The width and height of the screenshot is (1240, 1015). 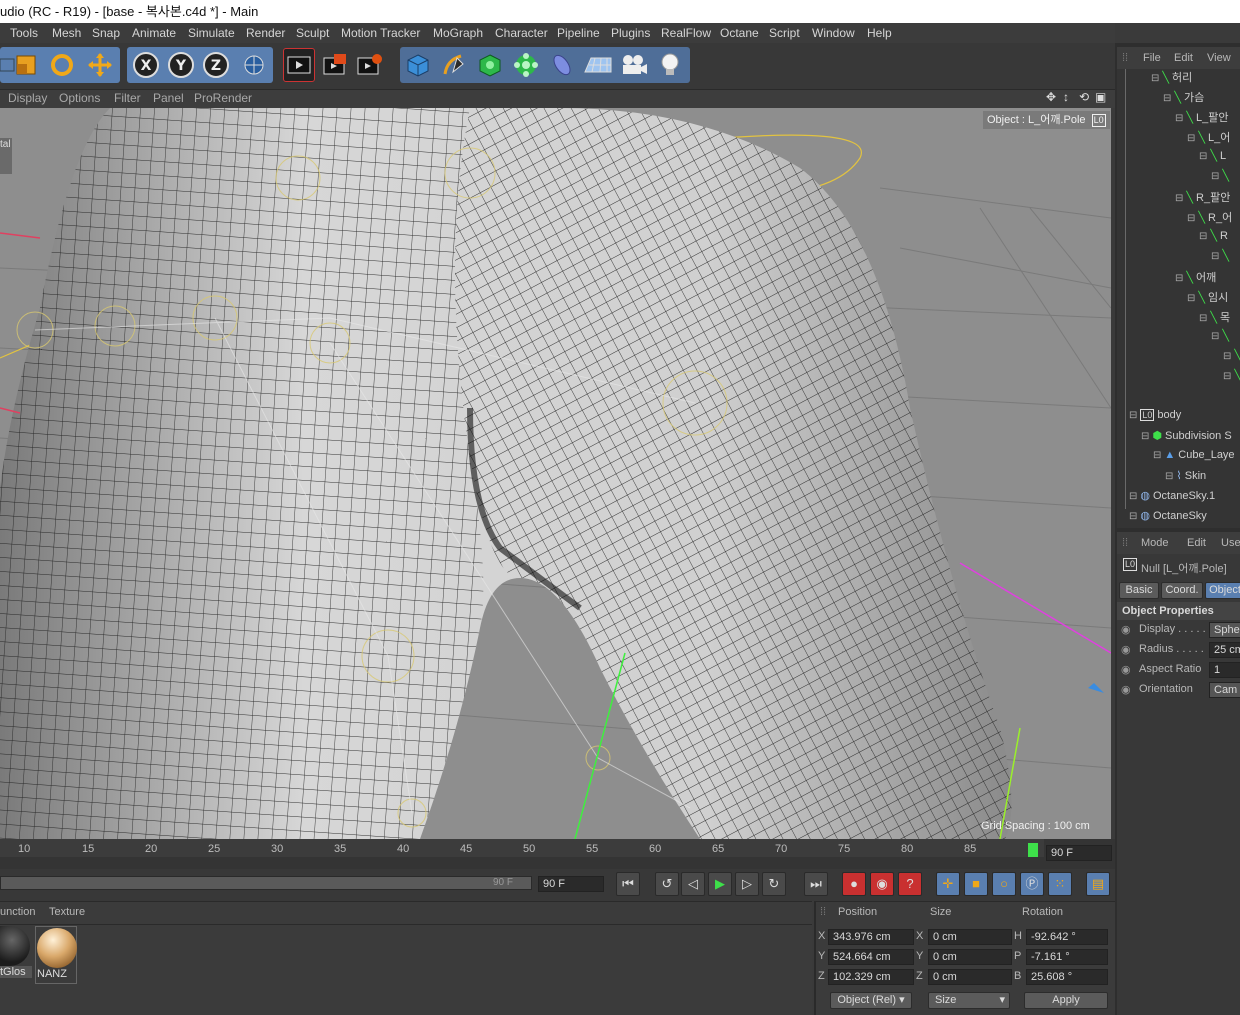 What do you see at coordinates (100, 65) in the screenshot?
I see `move-icon` at bounding box center [100, 65].